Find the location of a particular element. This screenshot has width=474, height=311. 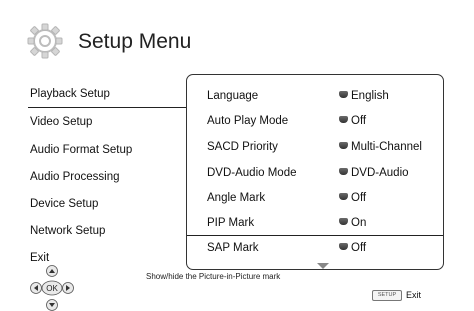

setting-value: English is located at coordinates (364, 96).